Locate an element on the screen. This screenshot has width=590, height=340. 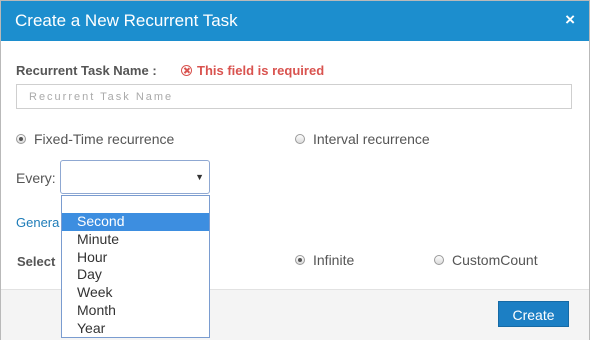
create-button: Create is located at coordinates (533, 314).